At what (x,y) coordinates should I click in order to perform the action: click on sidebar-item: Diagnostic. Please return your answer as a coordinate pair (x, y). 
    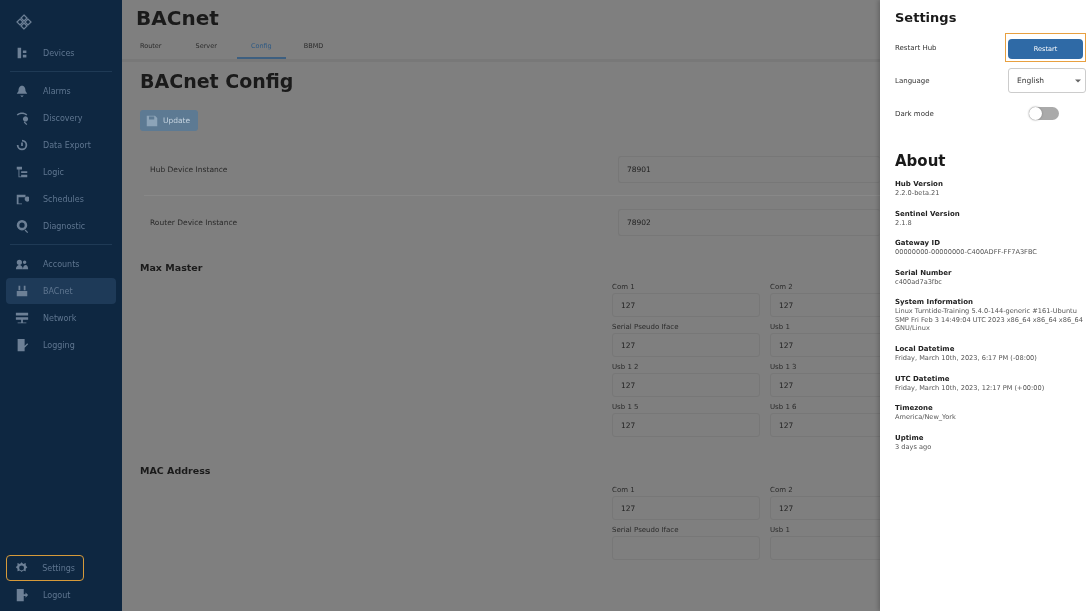
    Looking at the image, I should click on (61, 226).